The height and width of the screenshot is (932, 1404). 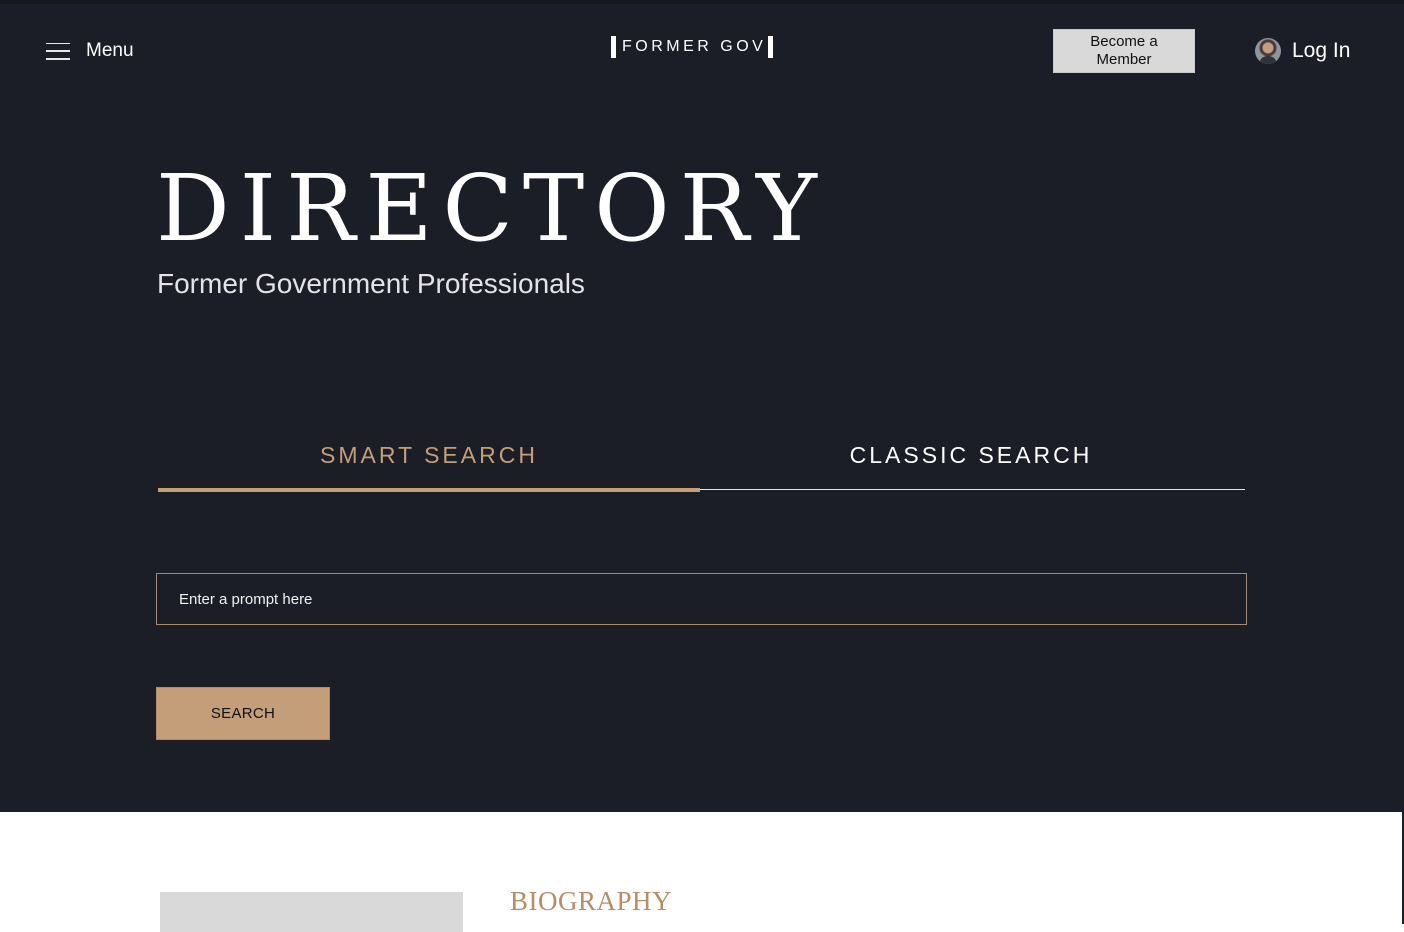 I want to click on logo-right-bar, so click(x=771, y=47).